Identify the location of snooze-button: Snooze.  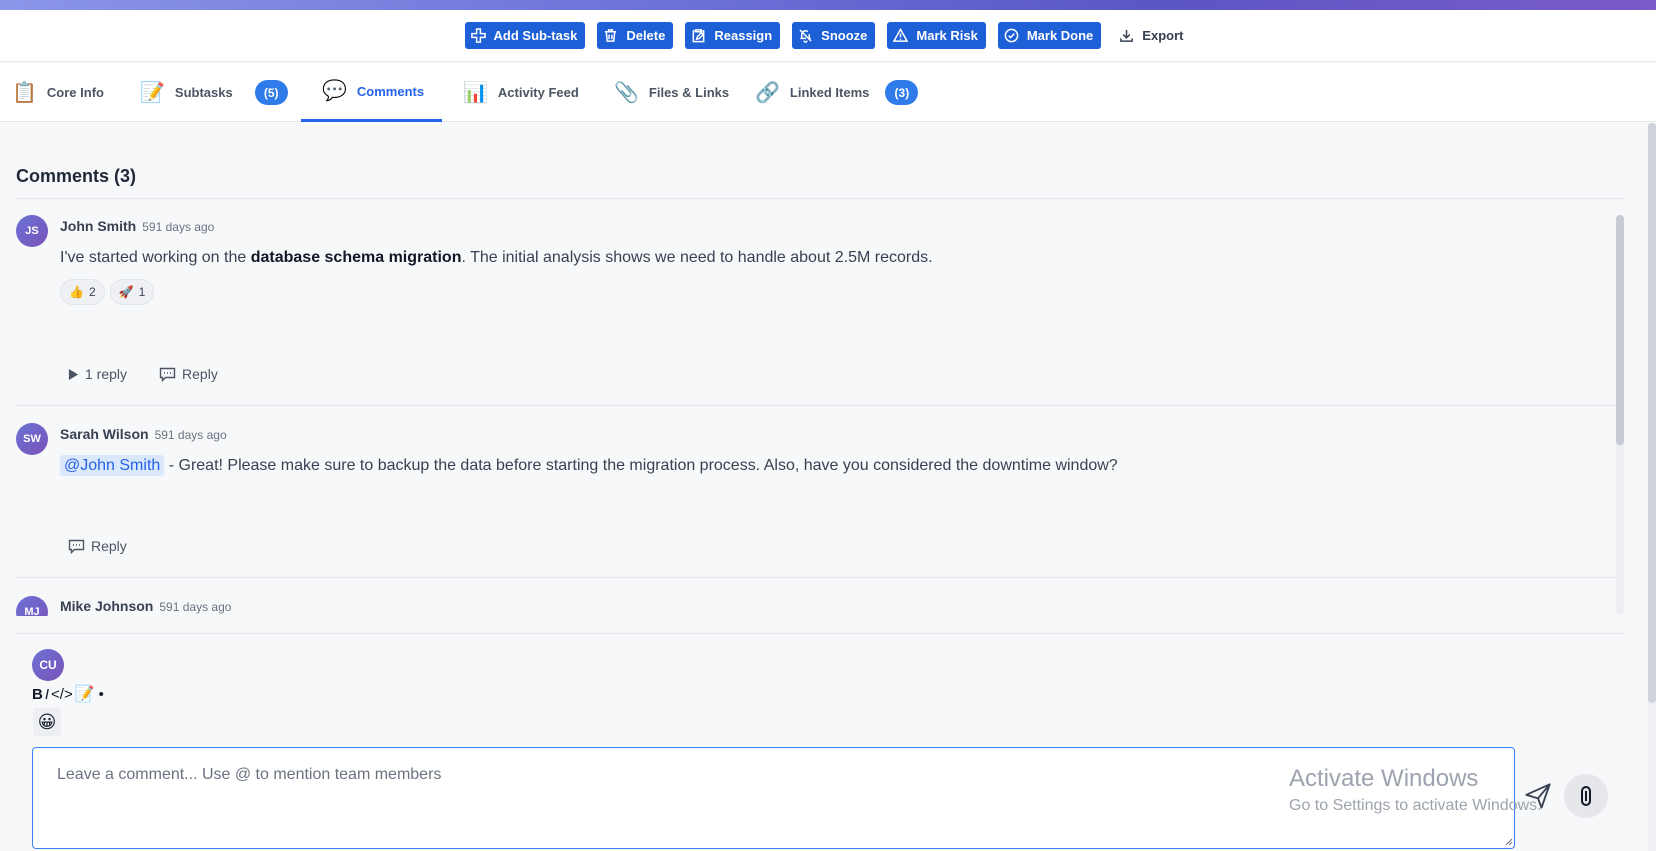
(834, 35).